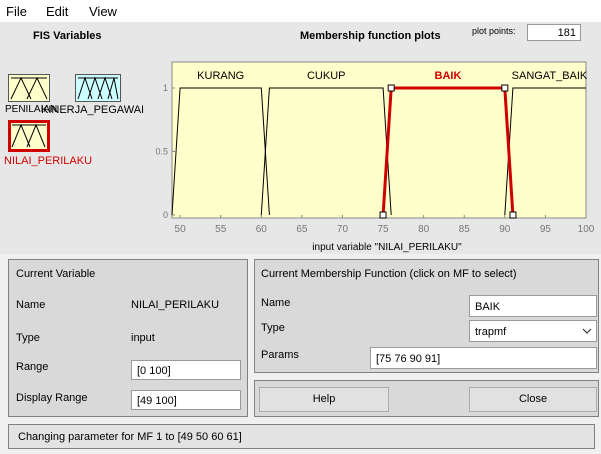  What do you see at coordinates (550, 76) in the screenshot?
I see `mf-label-sangat-baik: SANGAT_BAIK` at bounding box center [550, 76].